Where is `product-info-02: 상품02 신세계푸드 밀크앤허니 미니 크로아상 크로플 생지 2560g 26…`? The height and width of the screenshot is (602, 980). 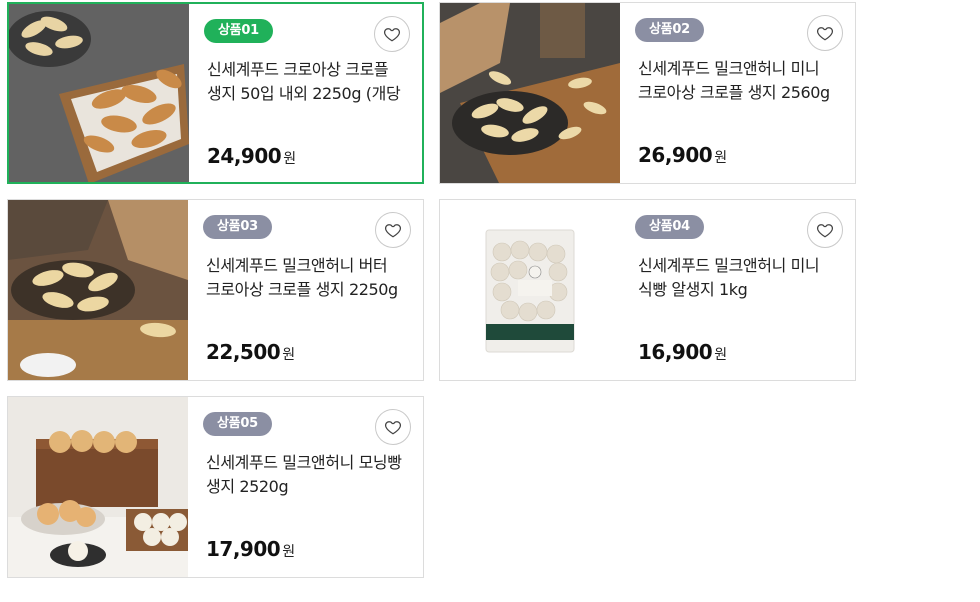 product-info-02: 상품02 신세계푸드 밀크앤허니 미니 크로아상 크로플 생지 2560g 26… is located at coordinates (737, 93).